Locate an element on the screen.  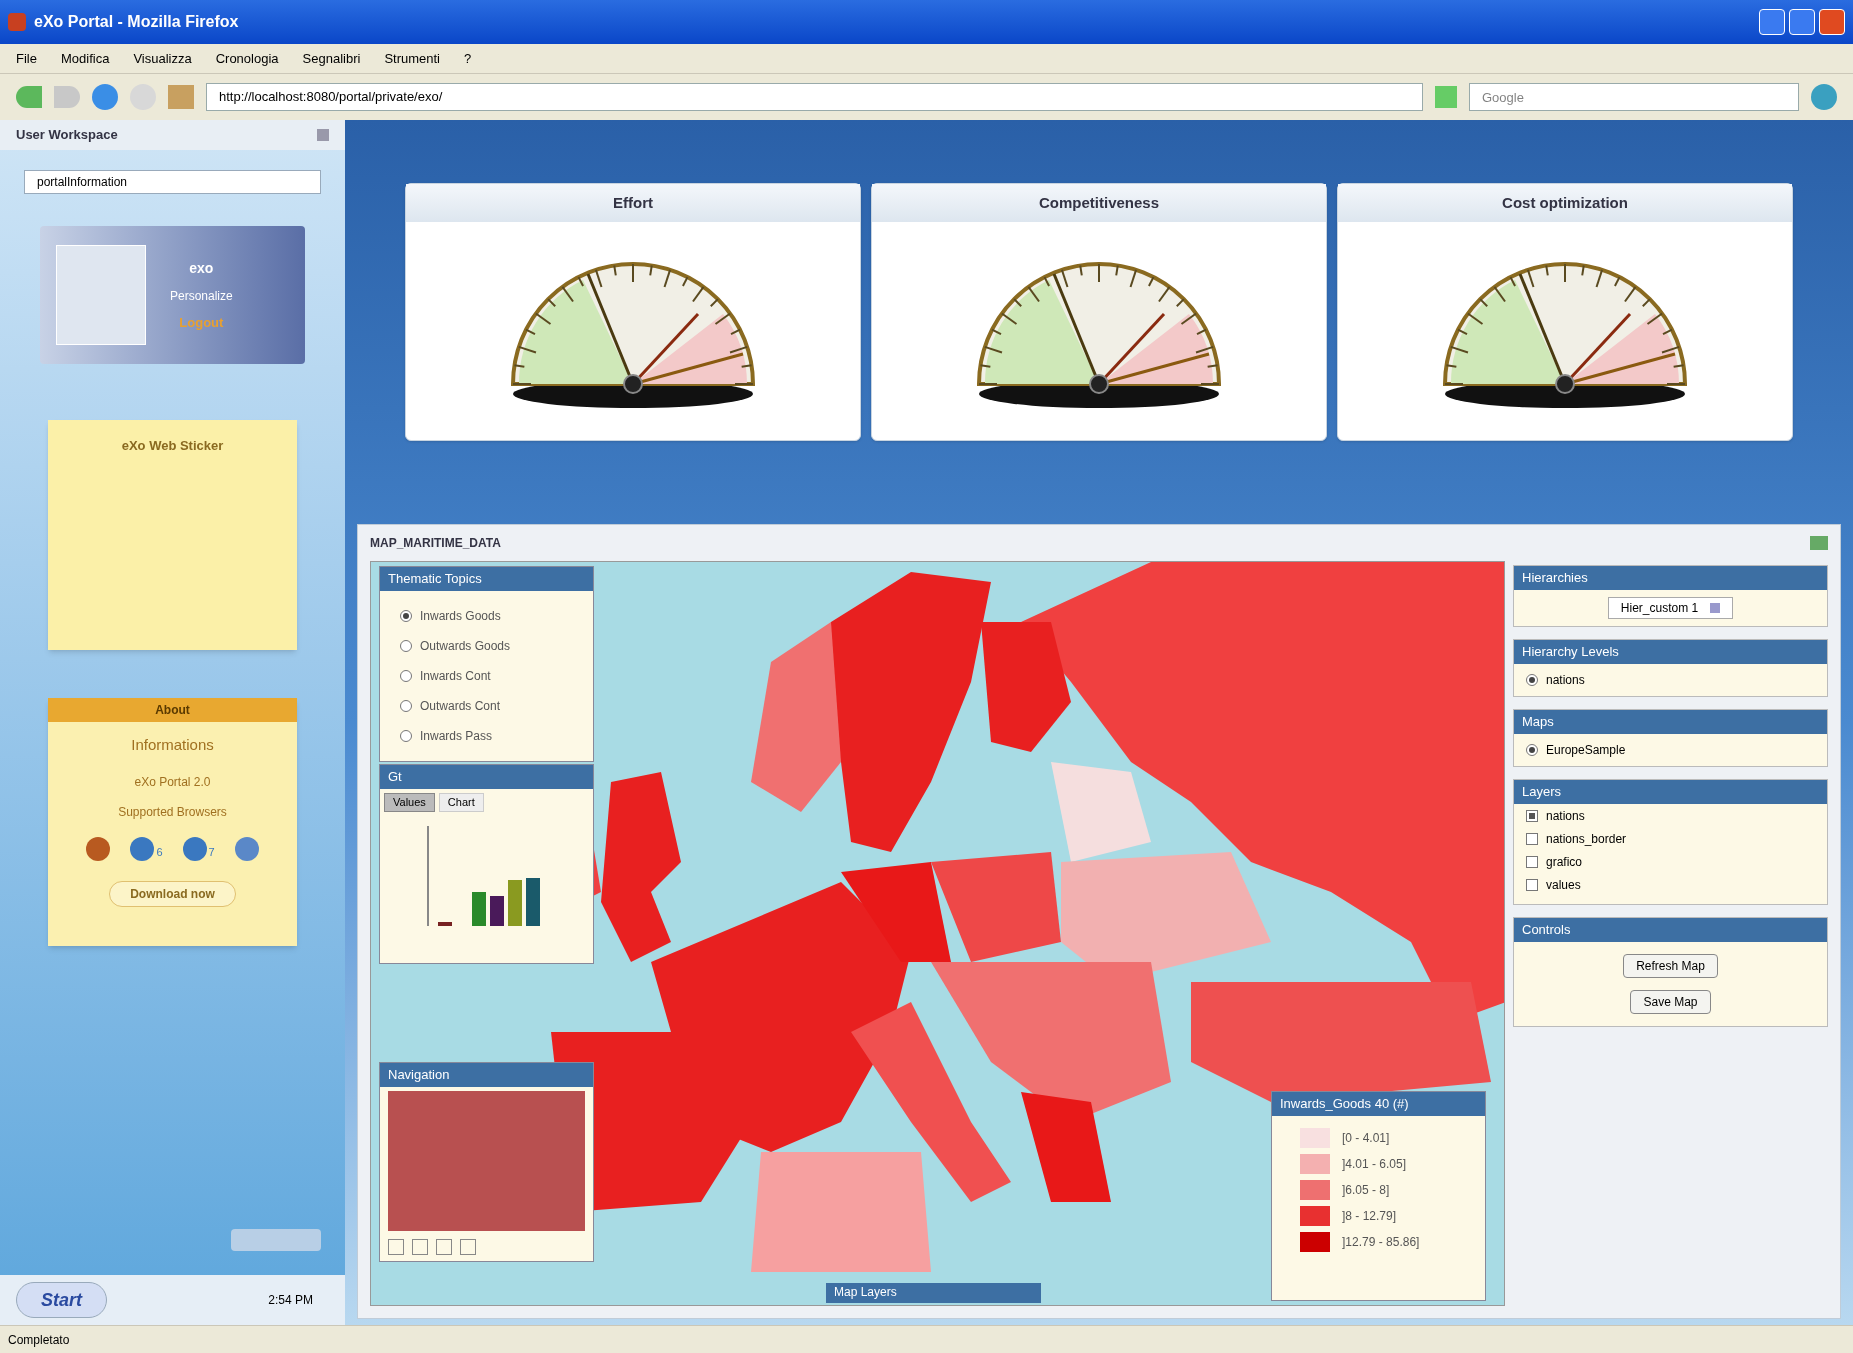
map-button: Refresh Map is located at coordinates (1670, 966).